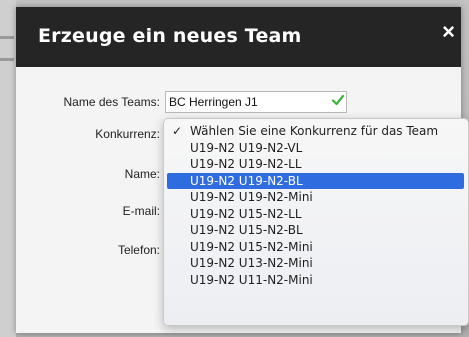 The height and width of the screenshot is (337, 469). Describe the element at coordinates (316, 247) in the screenshot. I see `dropdown-option: U19-N2 U15-N2-Mini` at that location.